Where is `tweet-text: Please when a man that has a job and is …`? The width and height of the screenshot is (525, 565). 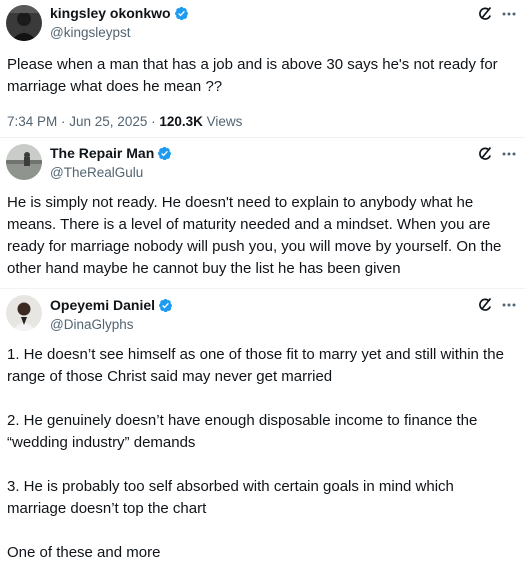
tweet-text: Please when a man that has a job and is … is located at coordinates (252, 75).